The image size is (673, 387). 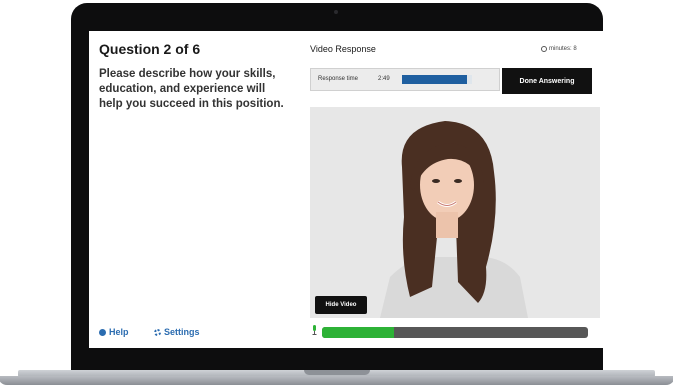 I want to click on help-link: Help, so click(x=114, y=332).